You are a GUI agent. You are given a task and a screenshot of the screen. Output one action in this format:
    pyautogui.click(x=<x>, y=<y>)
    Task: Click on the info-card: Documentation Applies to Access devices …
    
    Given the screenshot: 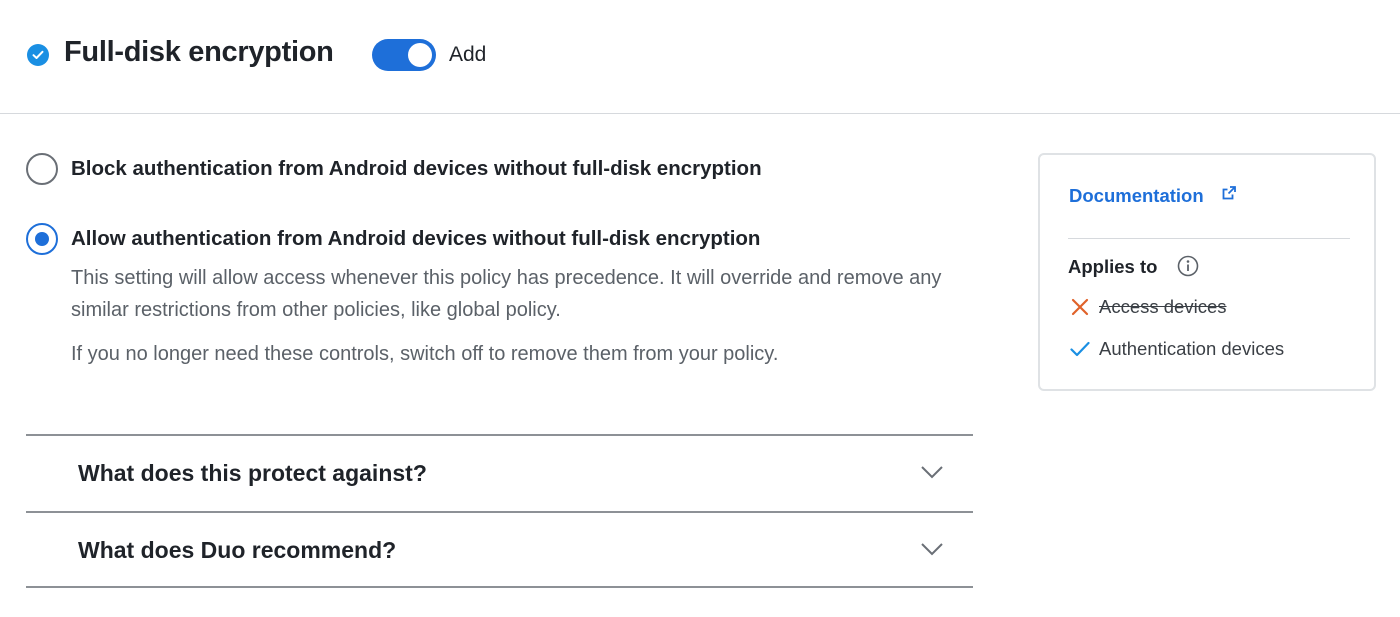 What is the action you would take?
    pyautogui.click(x=1207, y=272)
    